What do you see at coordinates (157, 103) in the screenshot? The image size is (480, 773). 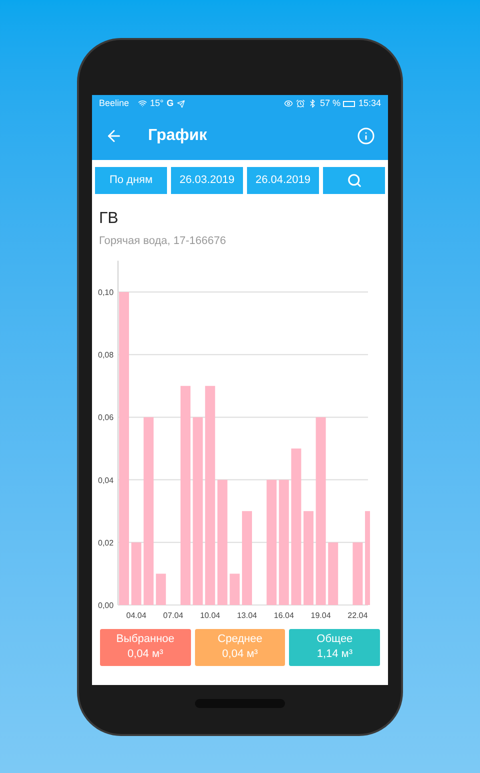 I see `temperature-text: 15°` at bounding box center [157, 103].